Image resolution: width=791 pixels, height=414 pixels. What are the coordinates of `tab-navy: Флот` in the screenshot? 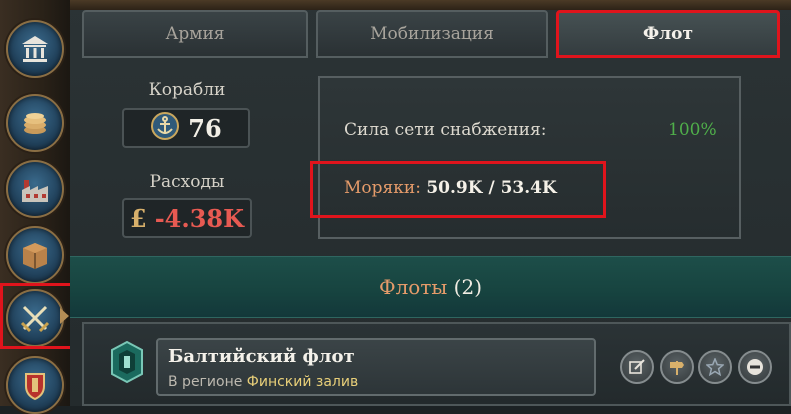 It's located at (668, 34).